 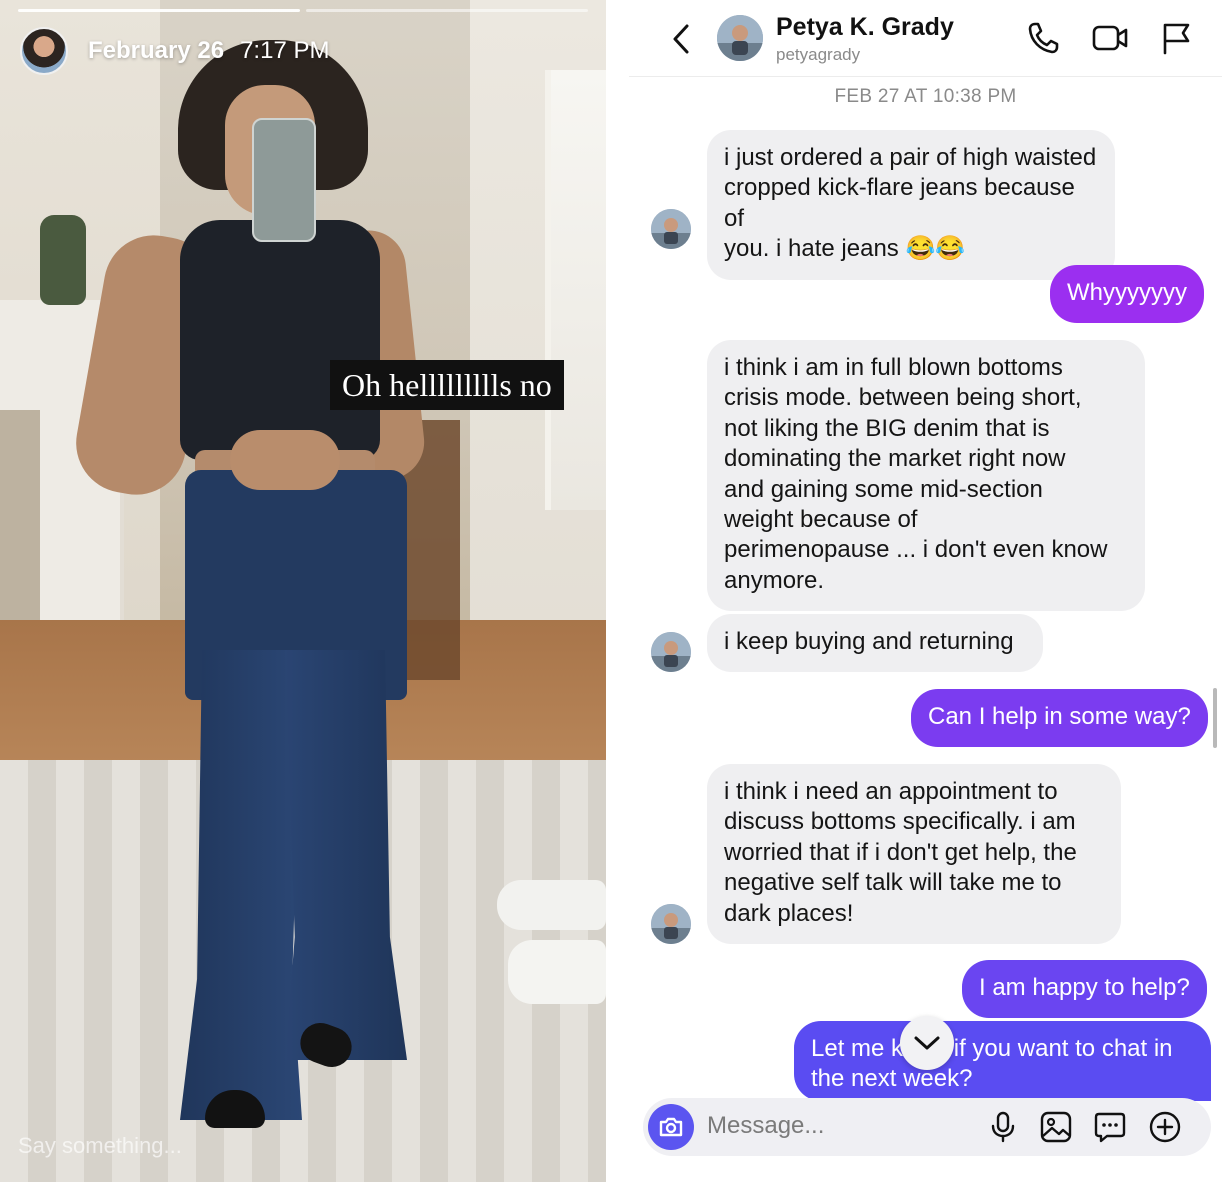 I want to click on story-person-hand, so click(x=285, y=460).